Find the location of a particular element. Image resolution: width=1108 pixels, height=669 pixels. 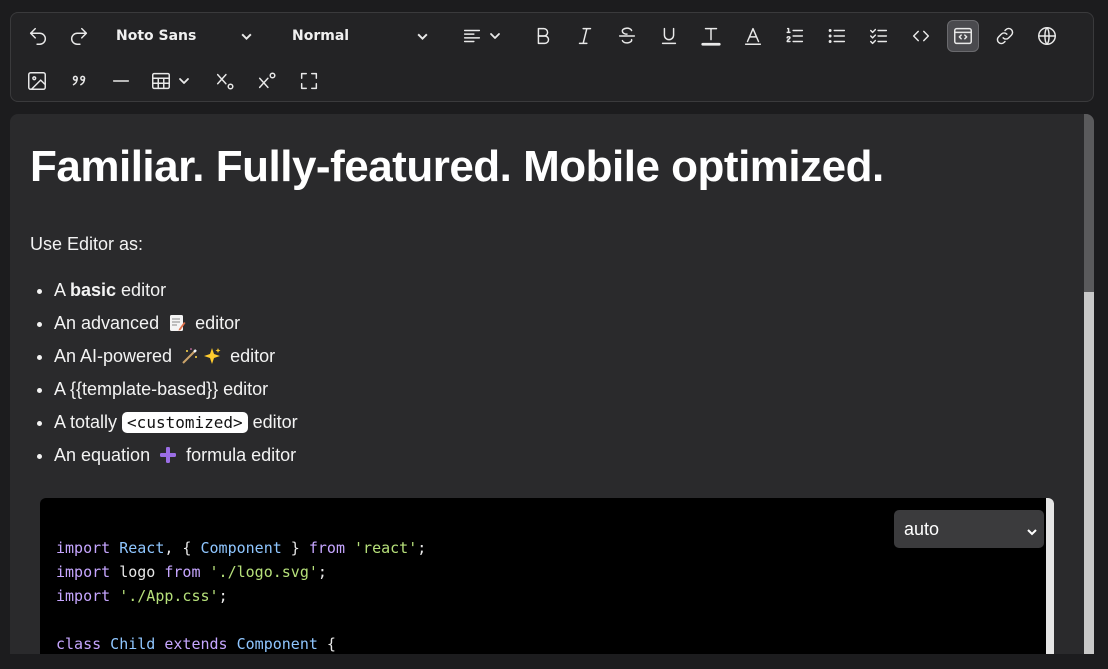

bold-button is located at coordinates (543, 36).